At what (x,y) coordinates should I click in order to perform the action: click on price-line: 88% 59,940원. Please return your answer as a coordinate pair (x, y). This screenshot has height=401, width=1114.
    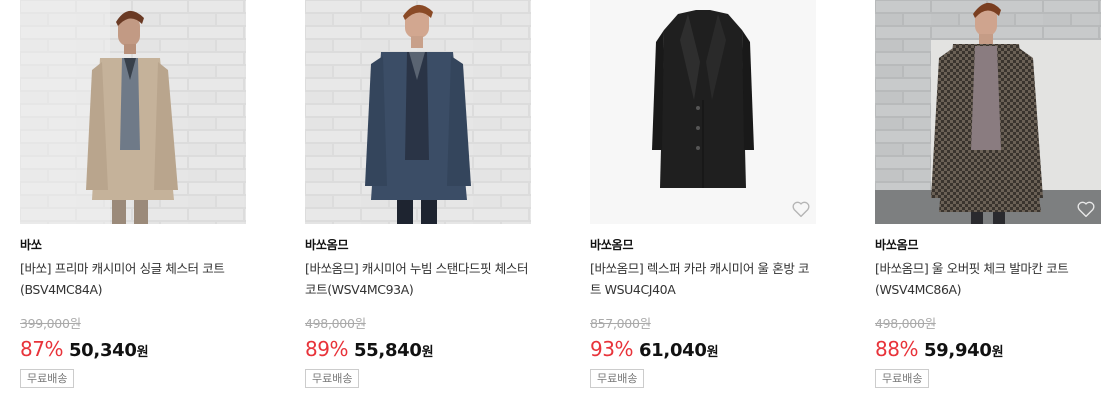
    Looking at the image, I should click on (939, 349).